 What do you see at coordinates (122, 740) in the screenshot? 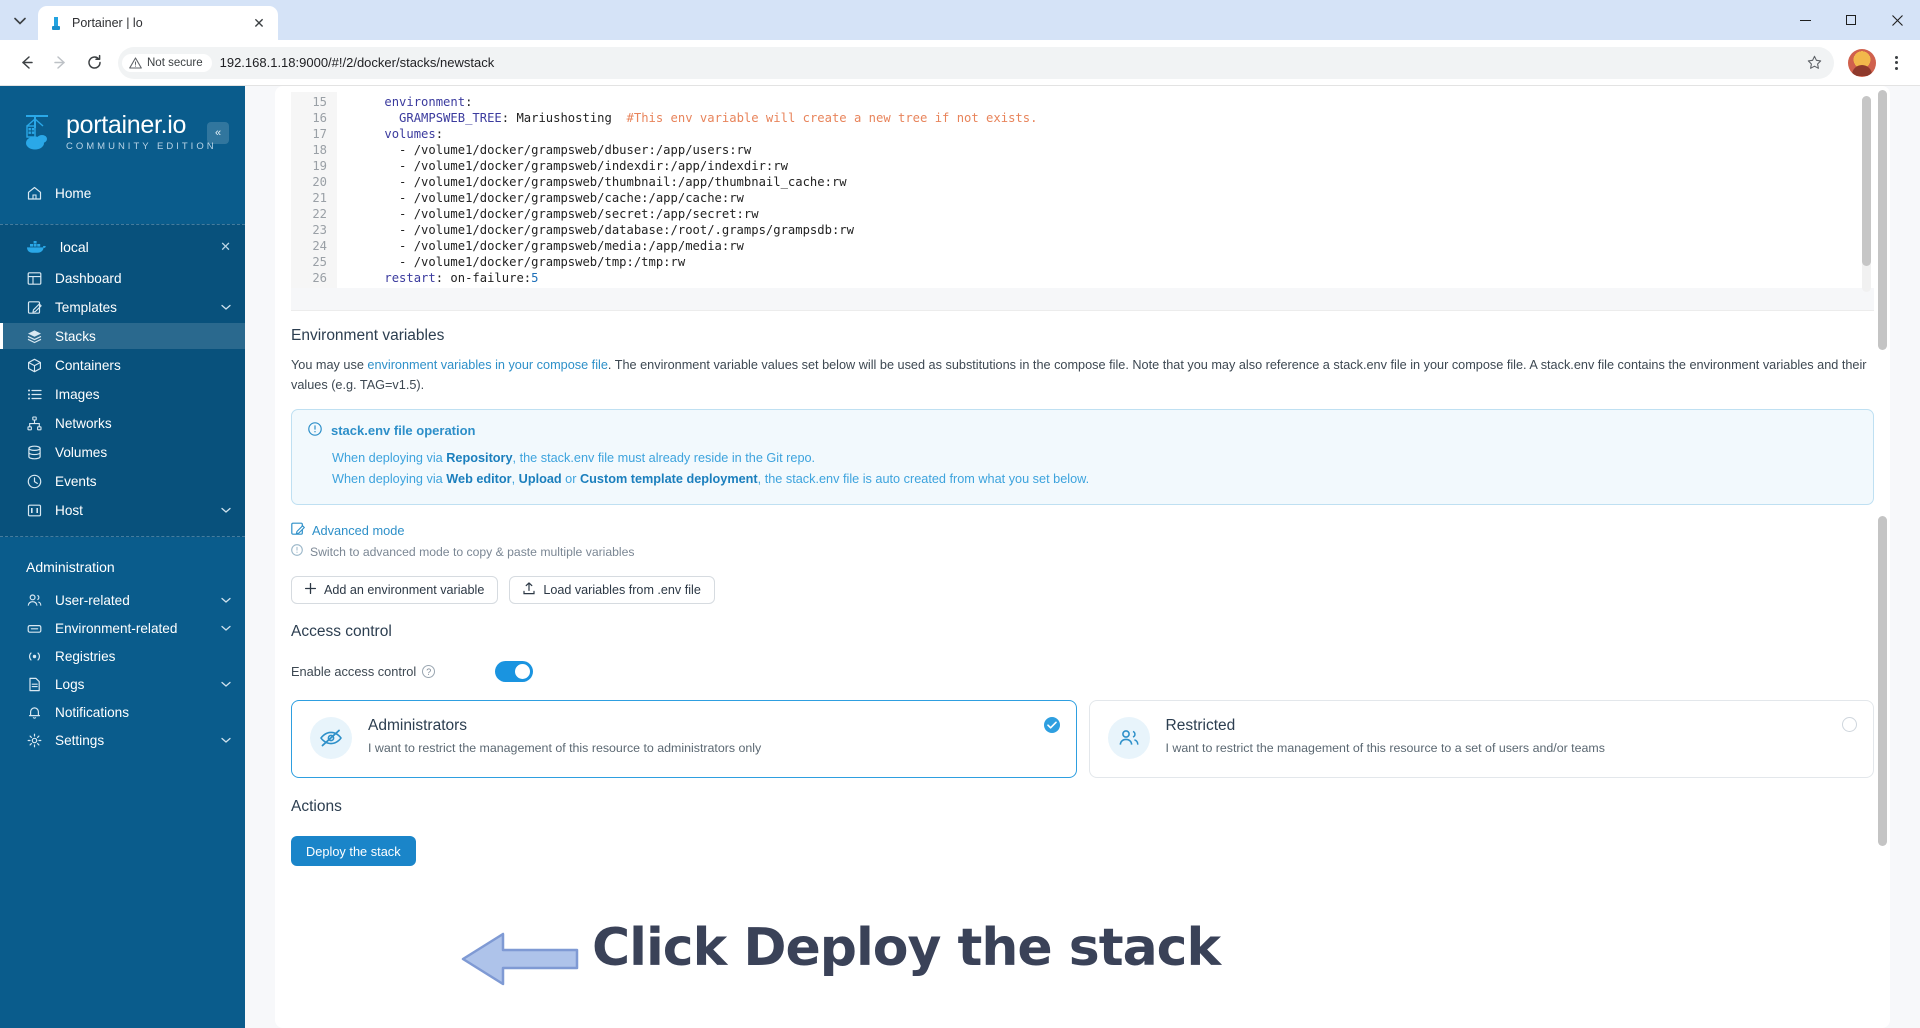
I see `sidebar-item-settings: Settings` at bounding box center [122, 740].